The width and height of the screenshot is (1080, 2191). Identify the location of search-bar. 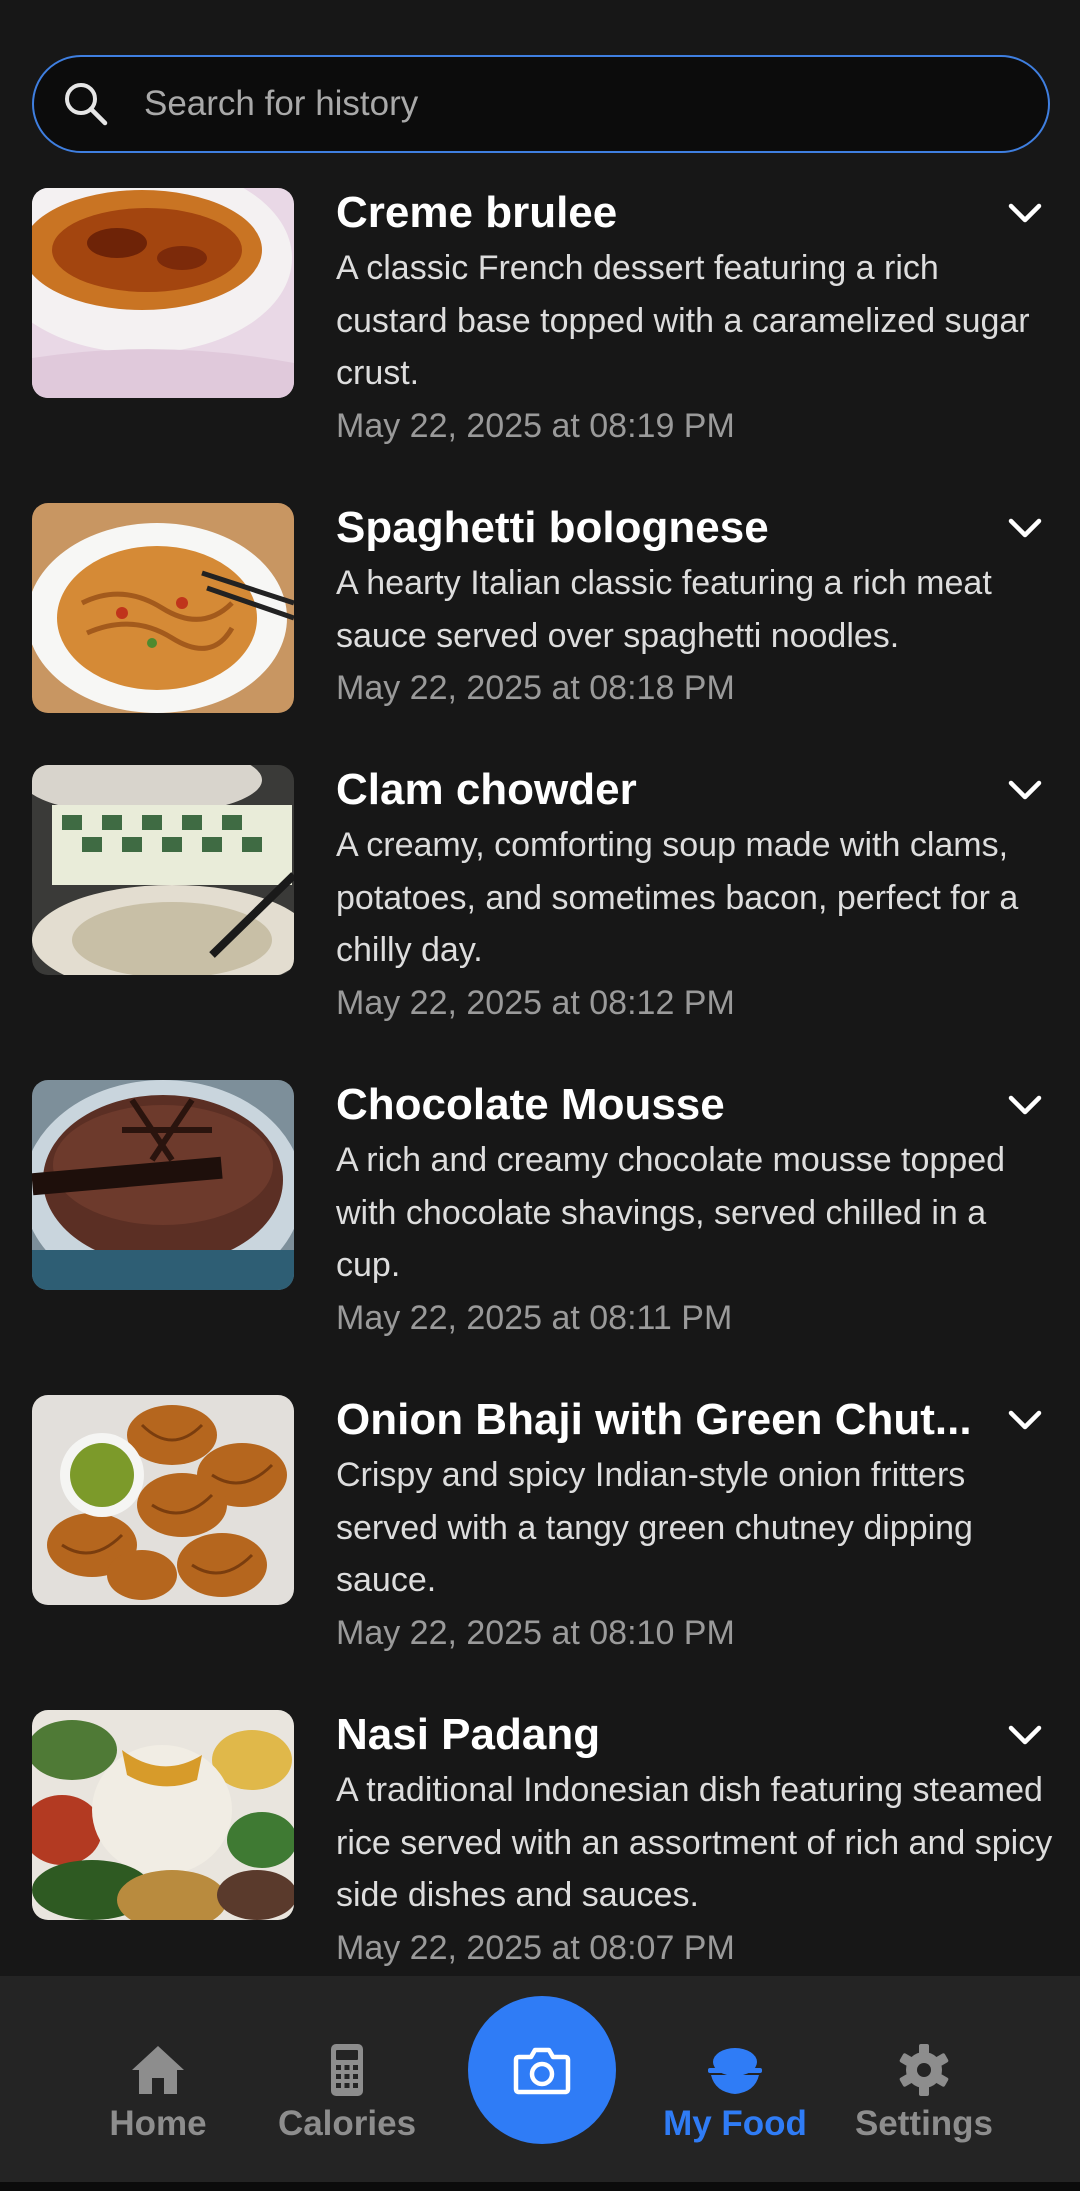
(541, 104).